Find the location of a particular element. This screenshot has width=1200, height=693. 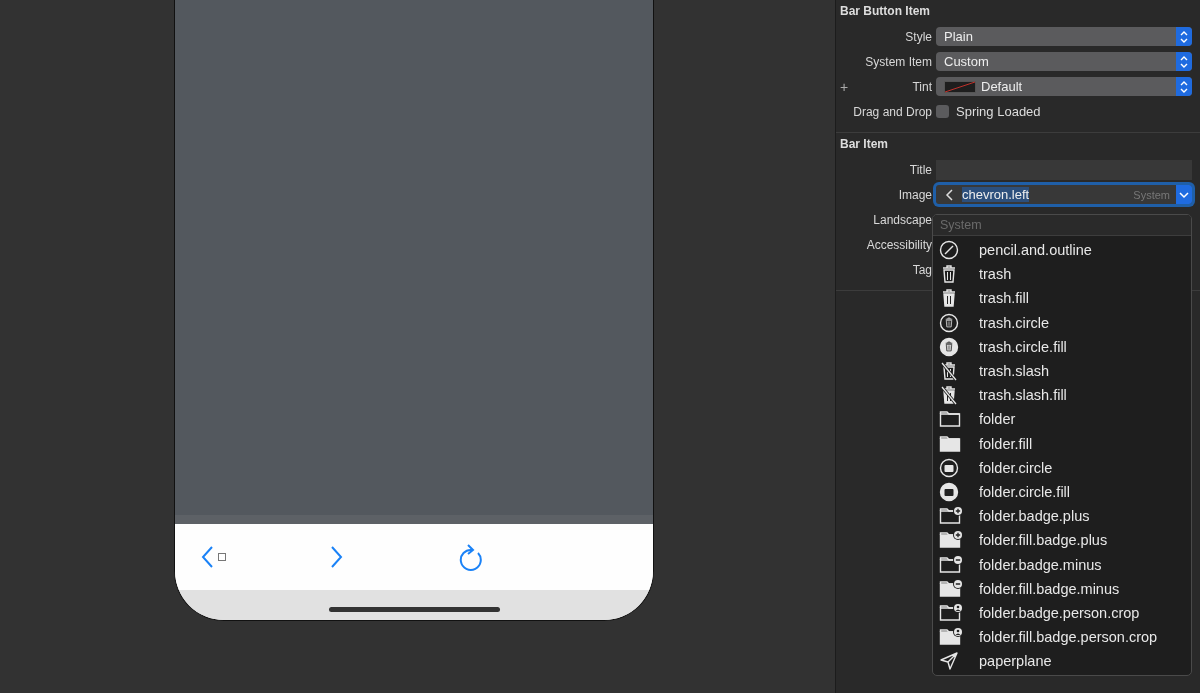

checkbox-label: Spring Loaded is located at coordinates (998, 111).